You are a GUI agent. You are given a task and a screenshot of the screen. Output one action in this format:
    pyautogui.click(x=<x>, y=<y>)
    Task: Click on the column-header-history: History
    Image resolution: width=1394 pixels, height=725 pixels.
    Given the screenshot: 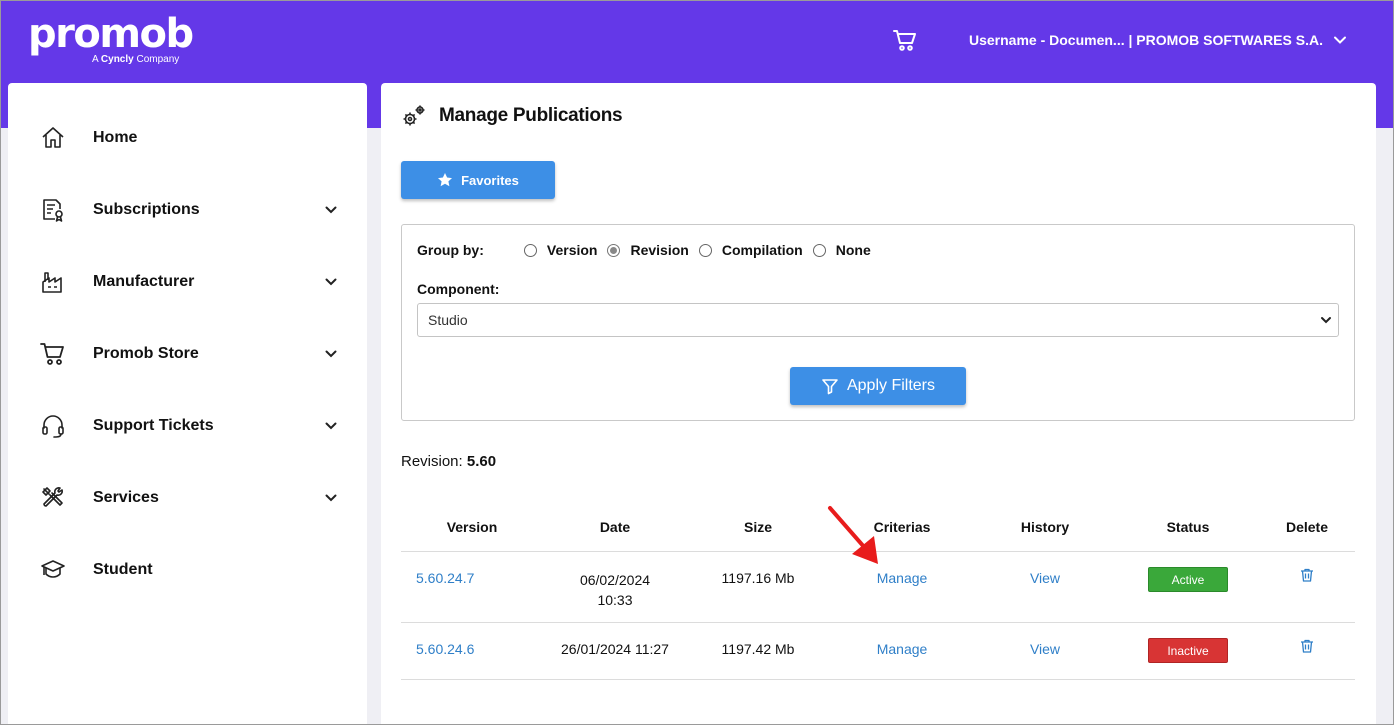 What is the action you would take?
    pyautogui.click(x=1045, y=527)
    